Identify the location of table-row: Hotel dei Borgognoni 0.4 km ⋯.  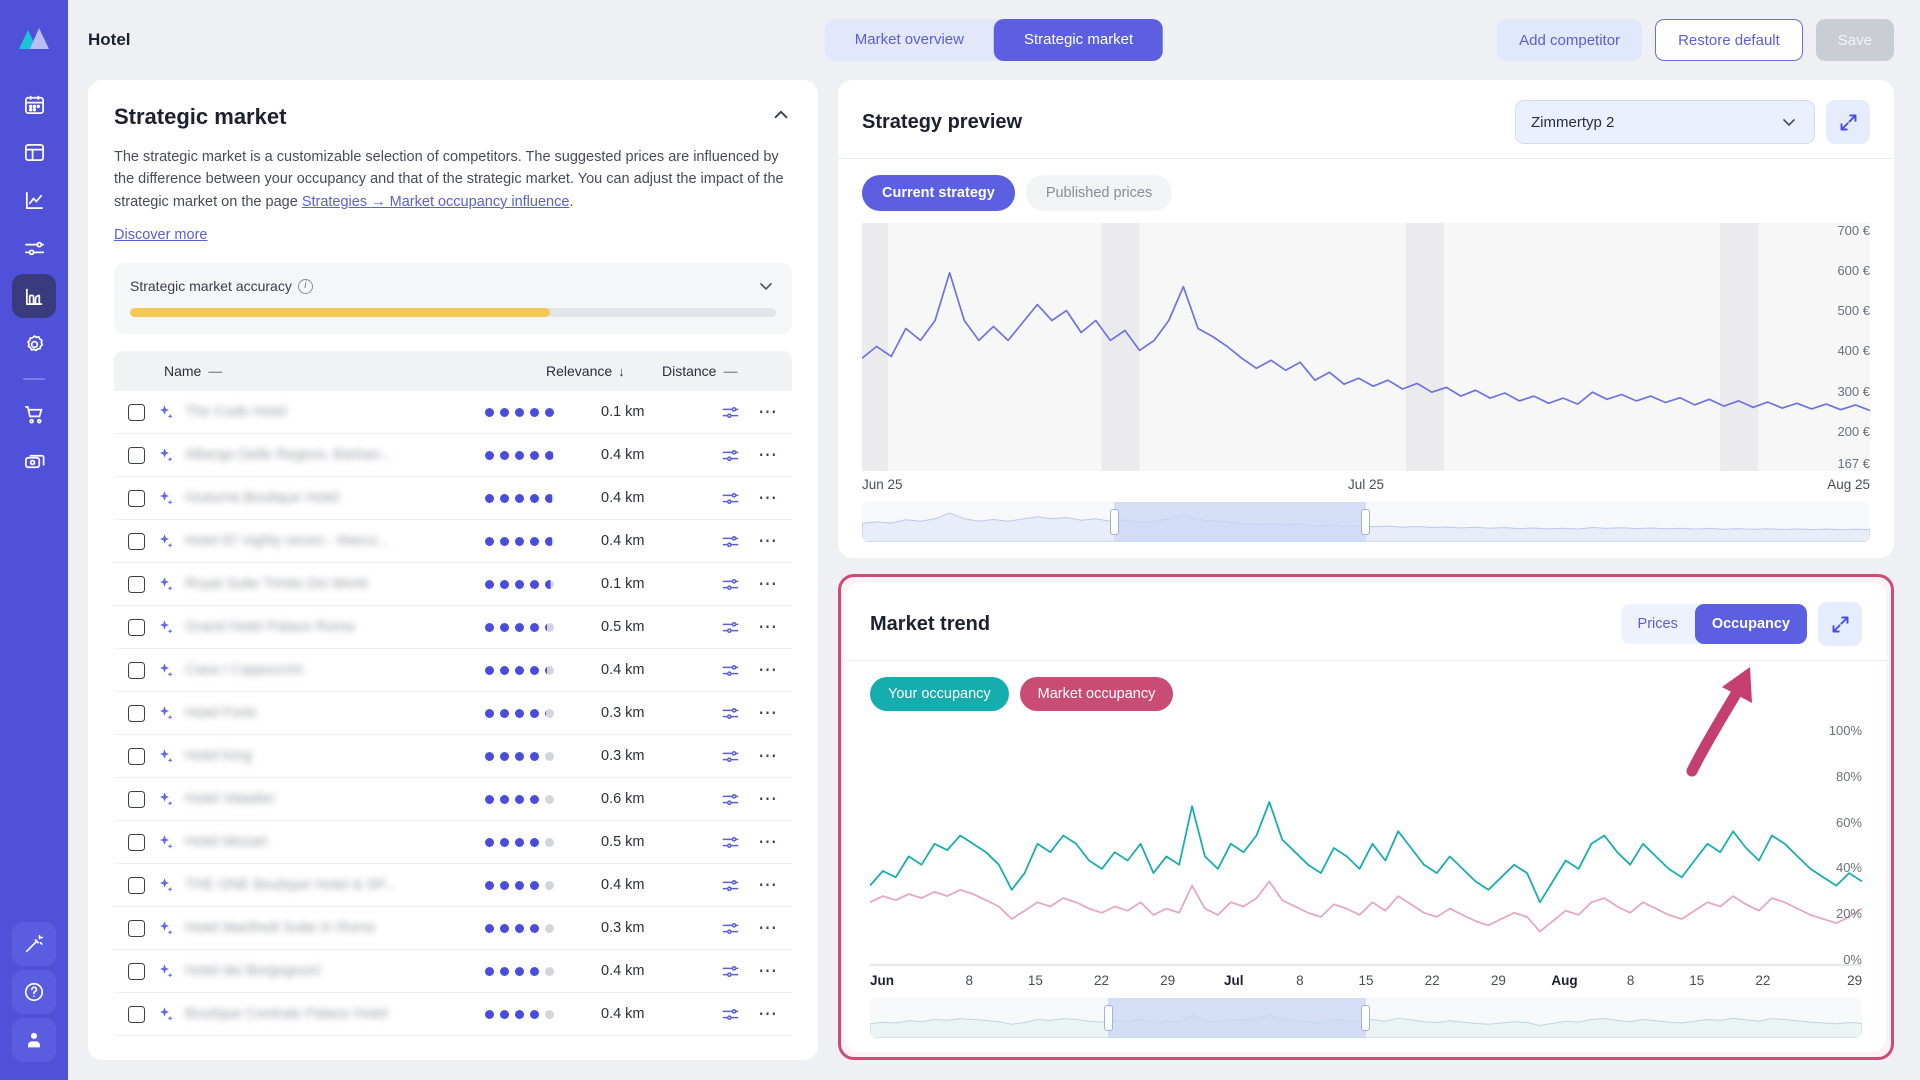
(453, 972).